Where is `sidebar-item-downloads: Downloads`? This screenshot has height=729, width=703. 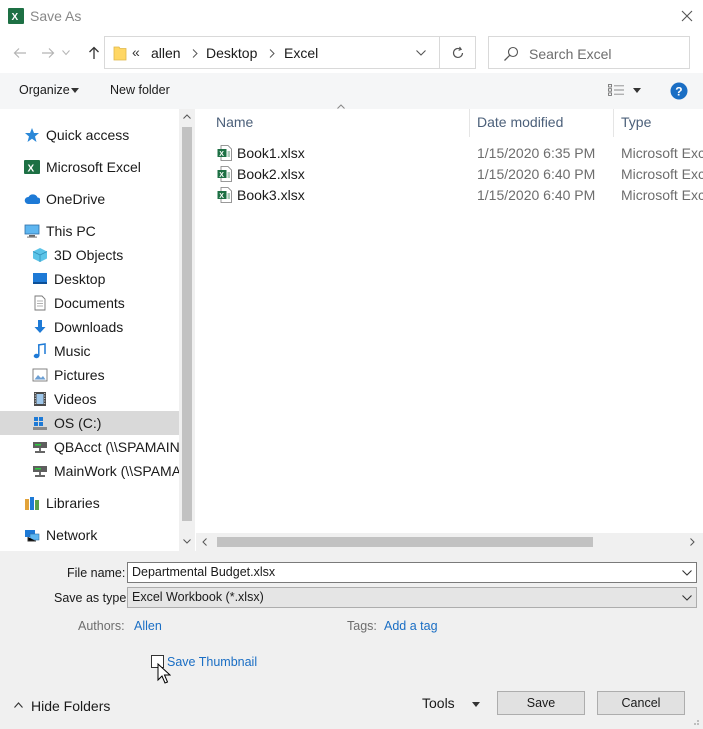
sidebar-item-downloads: Downloads is located at coordinates (77, 327).